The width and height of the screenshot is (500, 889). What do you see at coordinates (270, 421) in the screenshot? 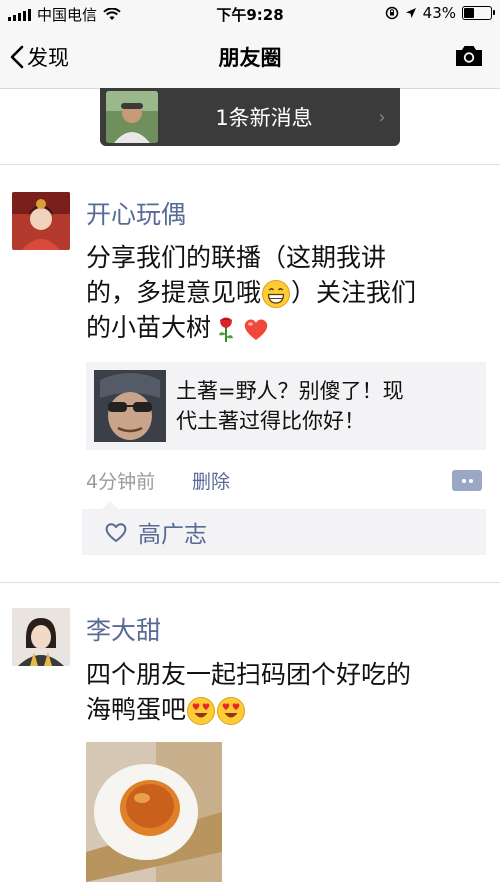
I see `shared-link-title-line: 代土著过得比你好！` at bounding box center [270, 421].